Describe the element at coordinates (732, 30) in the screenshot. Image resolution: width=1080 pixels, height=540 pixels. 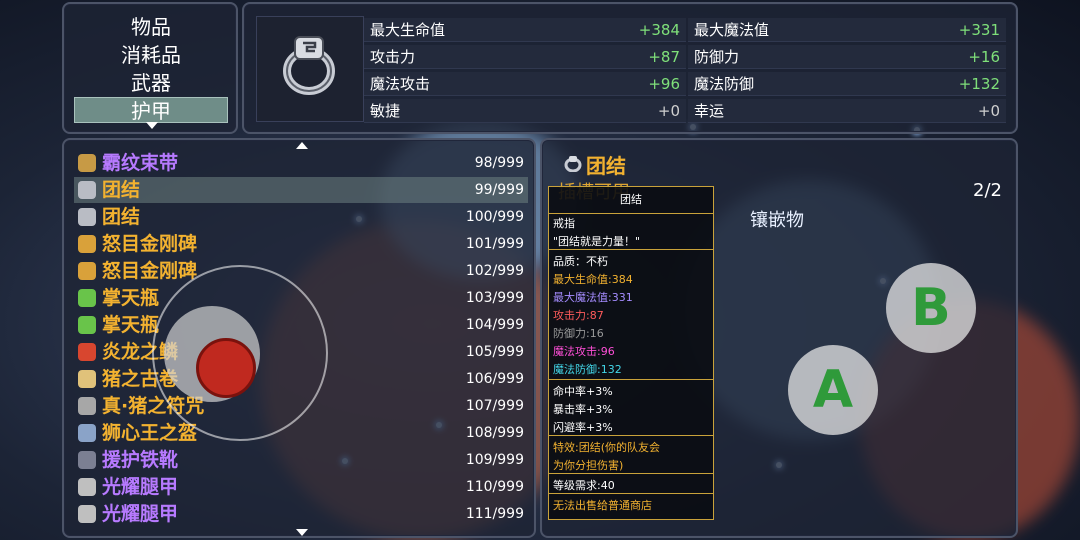
I see `stat-label: 最大魔法值` at that location.